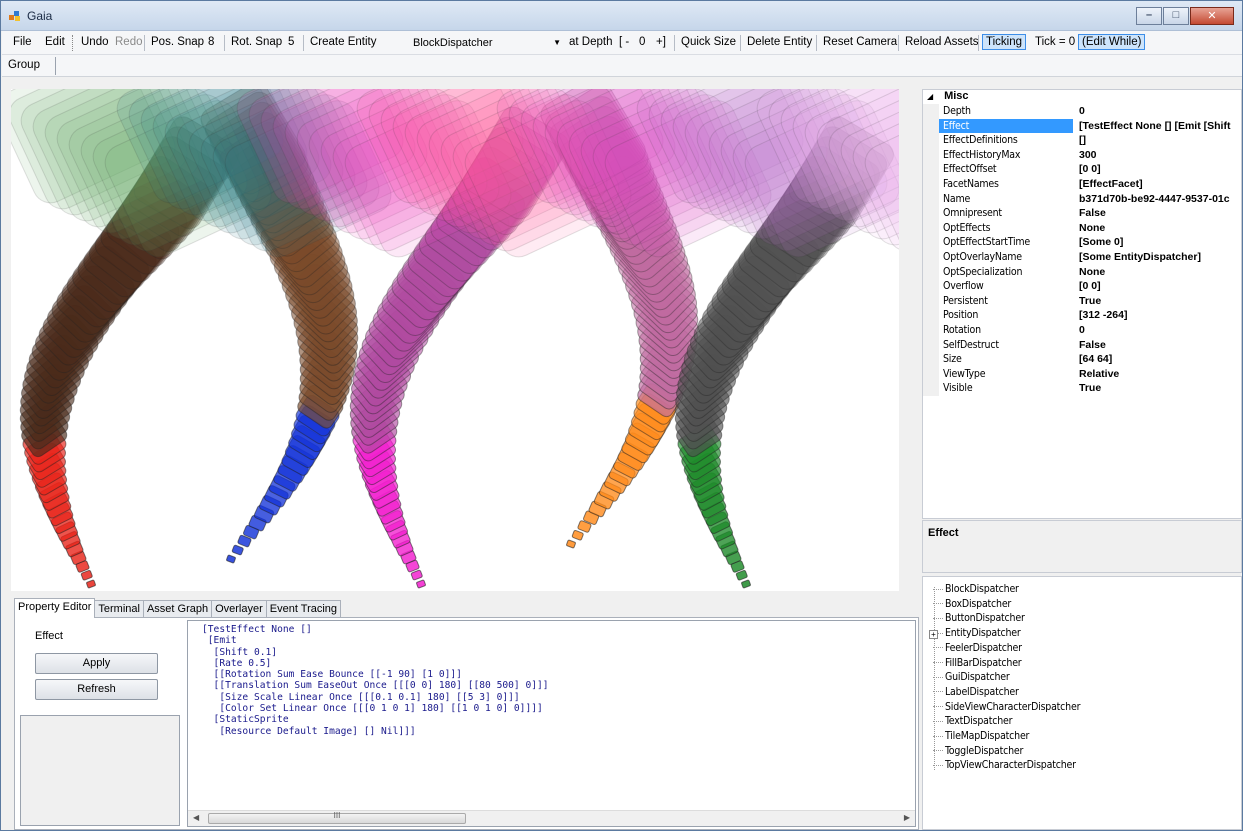 The image size is (1243, 831). What do you see at coordinates (343, 42) in the screenshot?
I see `create-entity-button: Create Entity` at bounding box center [343, 42].